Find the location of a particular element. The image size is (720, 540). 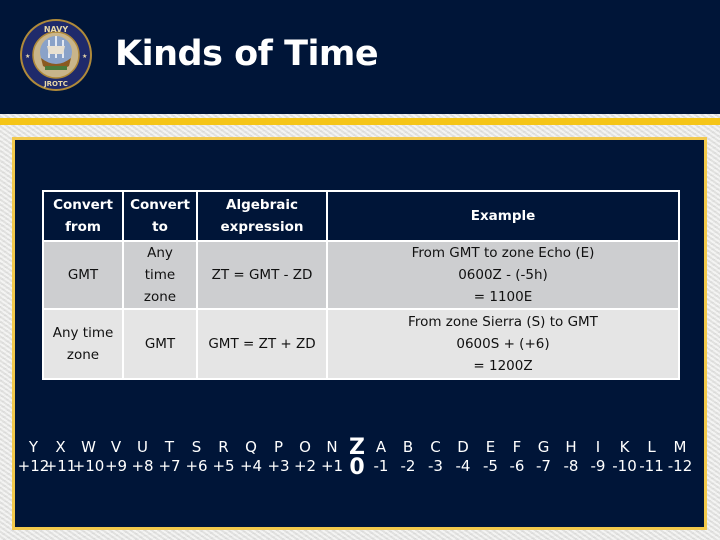

zone-offset: +4 is located at coordinates (251, 466).